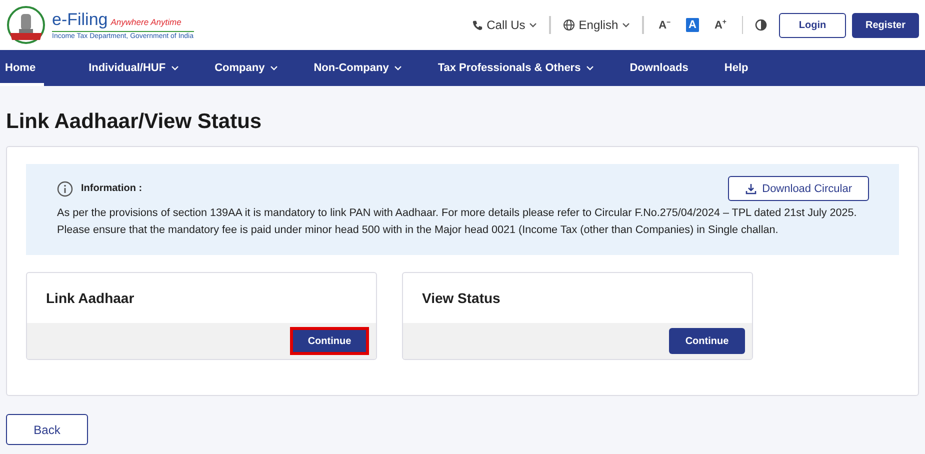 The image size is (925, 454). I want to click on nav-item: Help, so click(744, 68).